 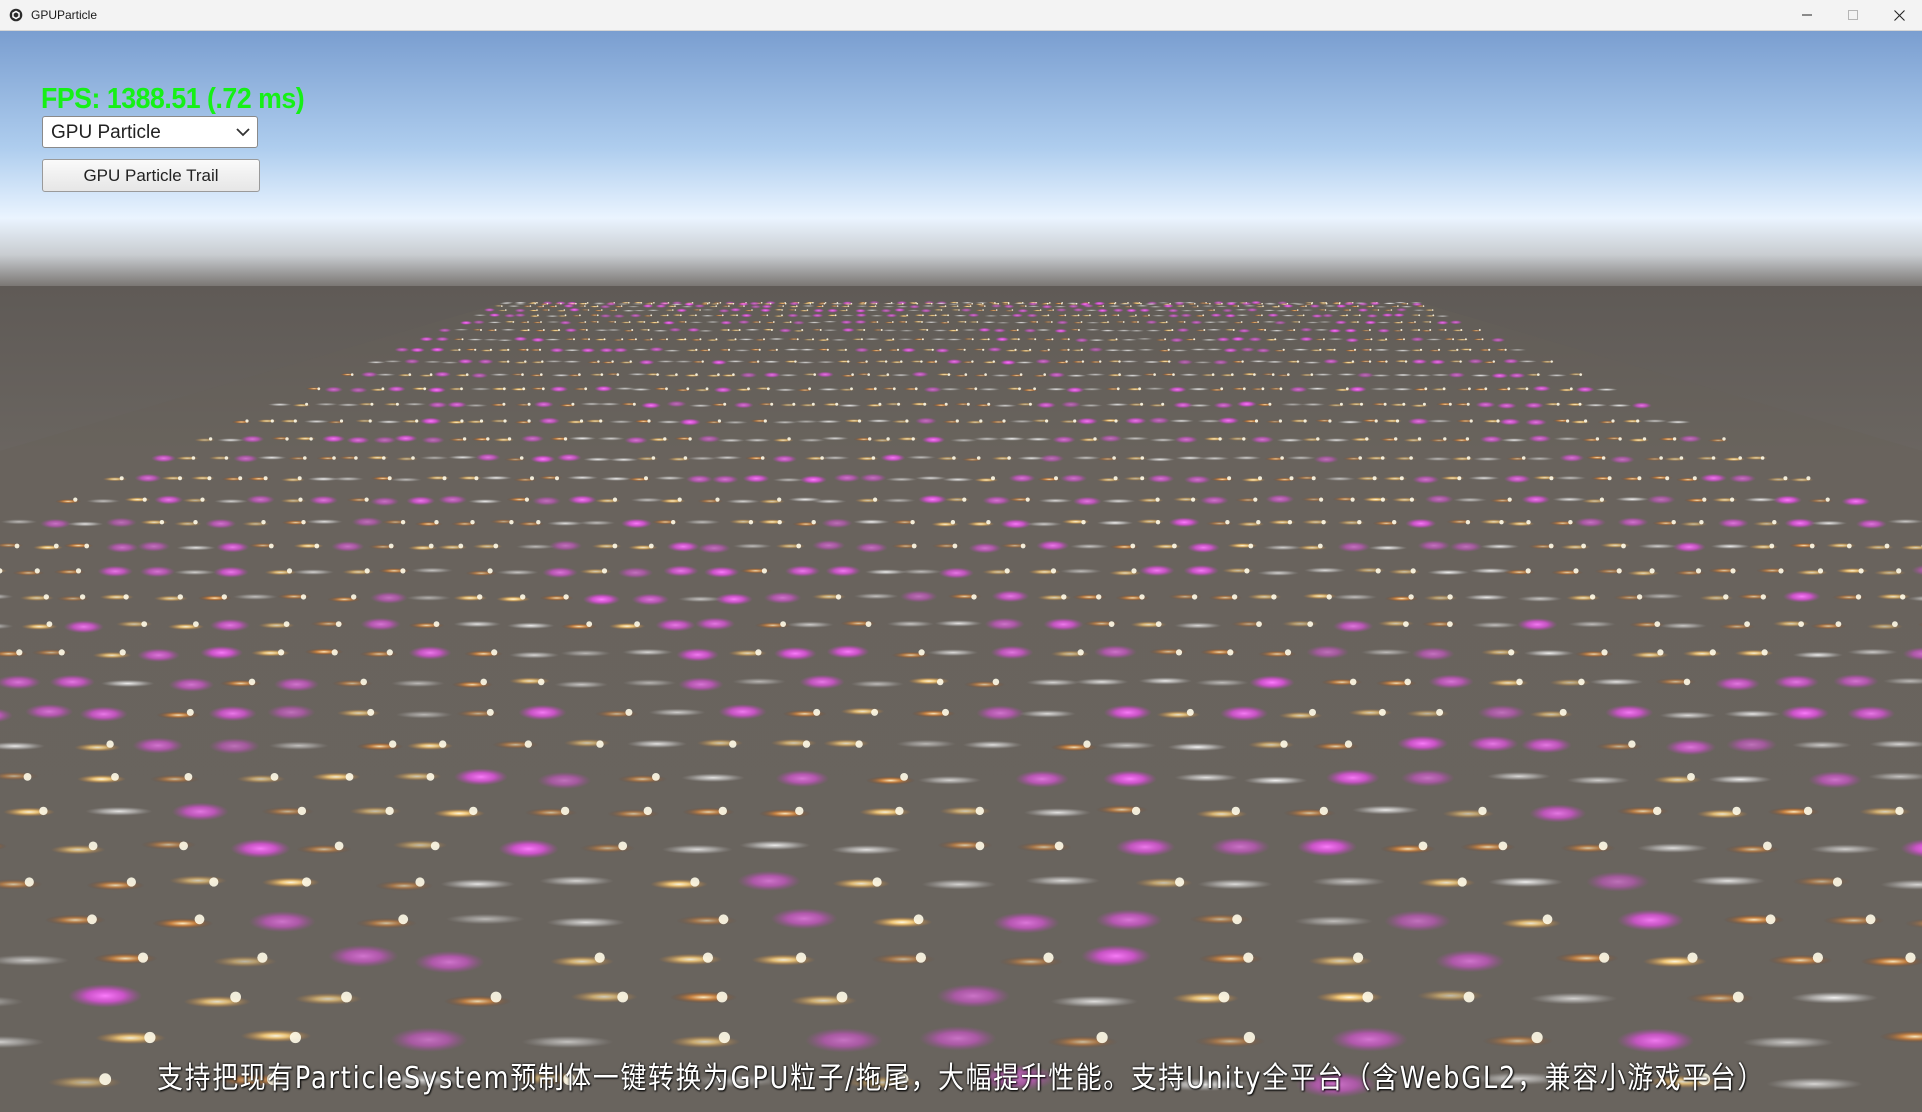 What do you see at coordinates (1853, 15) in the screenshot?
I see `maximize-button` at bounding box center [1853, 15].